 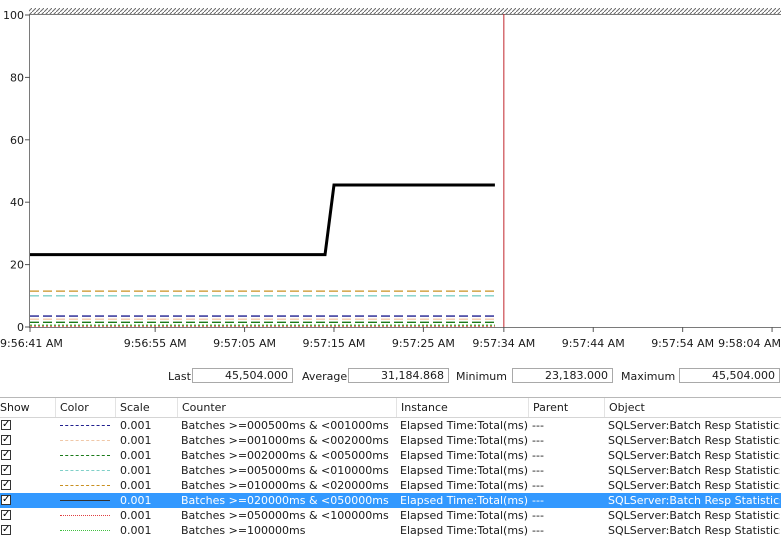 I want to click on last-label: Last, so click(x=179, y=376).